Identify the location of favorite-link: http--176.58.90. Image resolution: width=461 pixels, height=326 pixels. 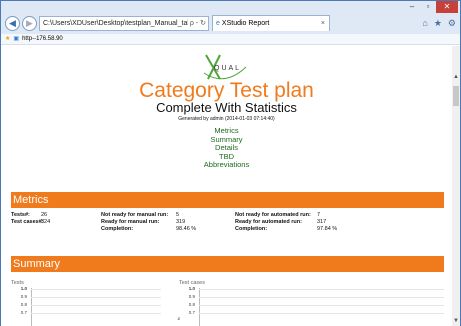
(42, 39).